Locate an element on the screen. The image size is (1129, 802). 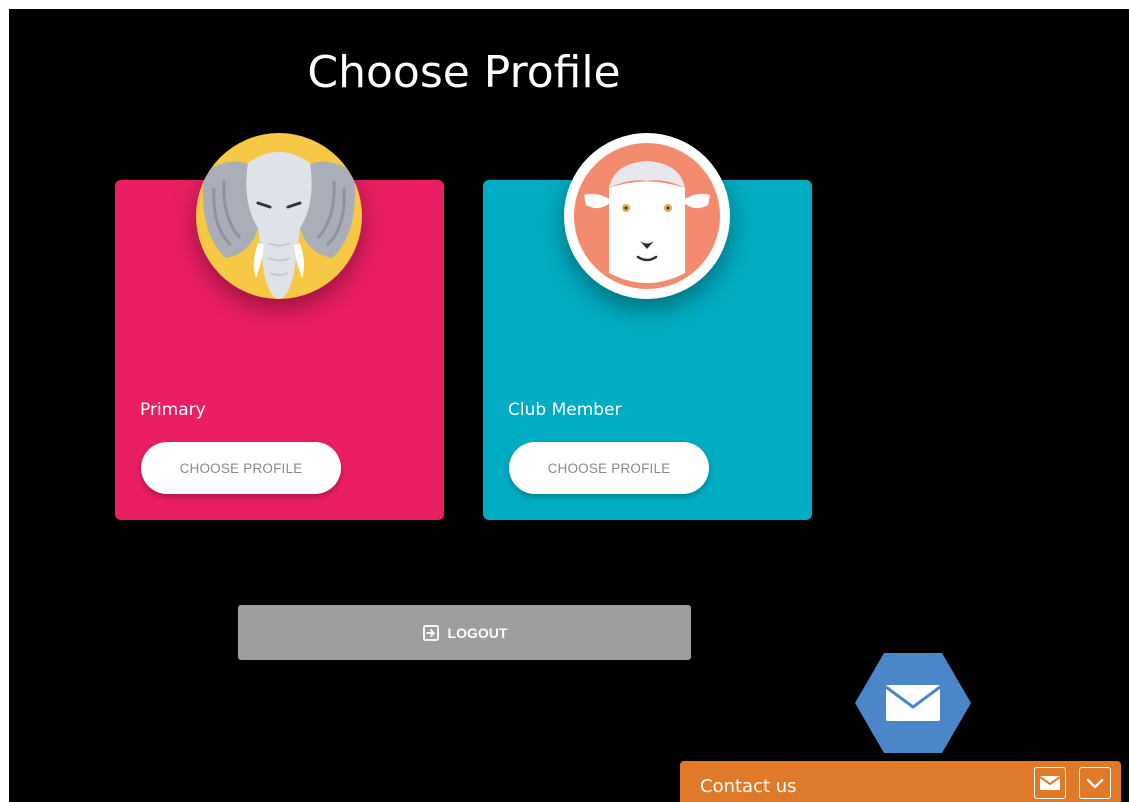
elephant-avatar is located at coordinates (279, 216).